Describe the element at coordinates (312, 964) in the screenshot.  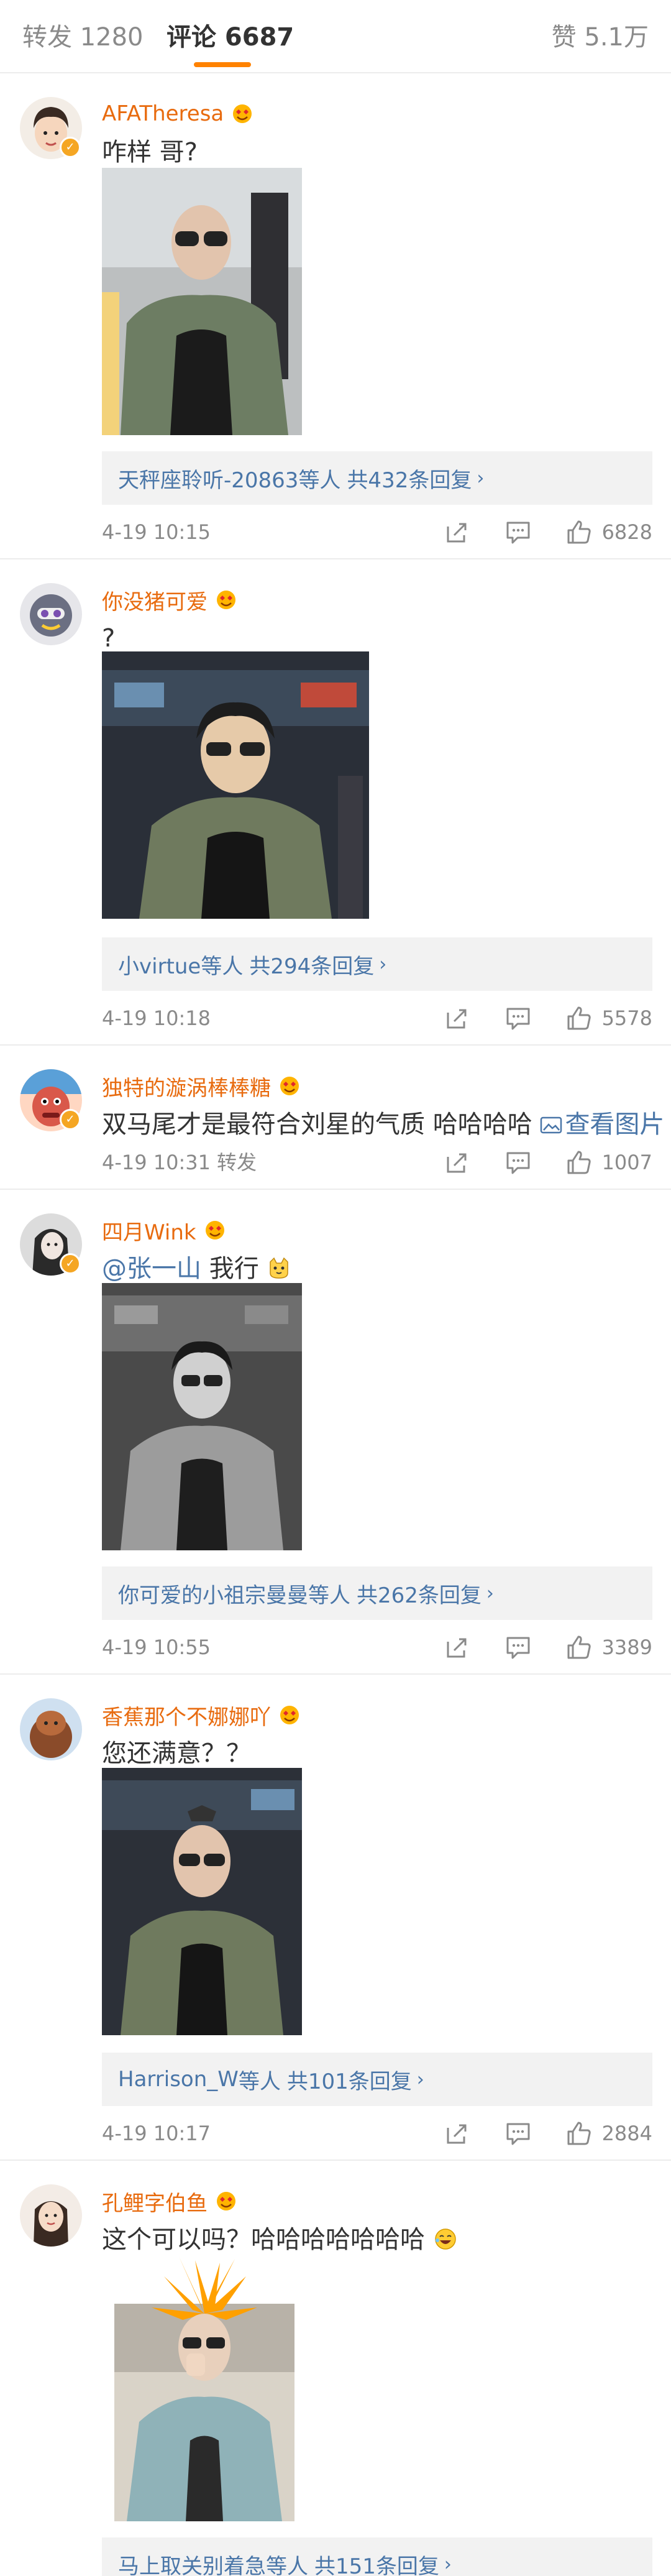
I see `replies-total: 共294条回复` at that location.